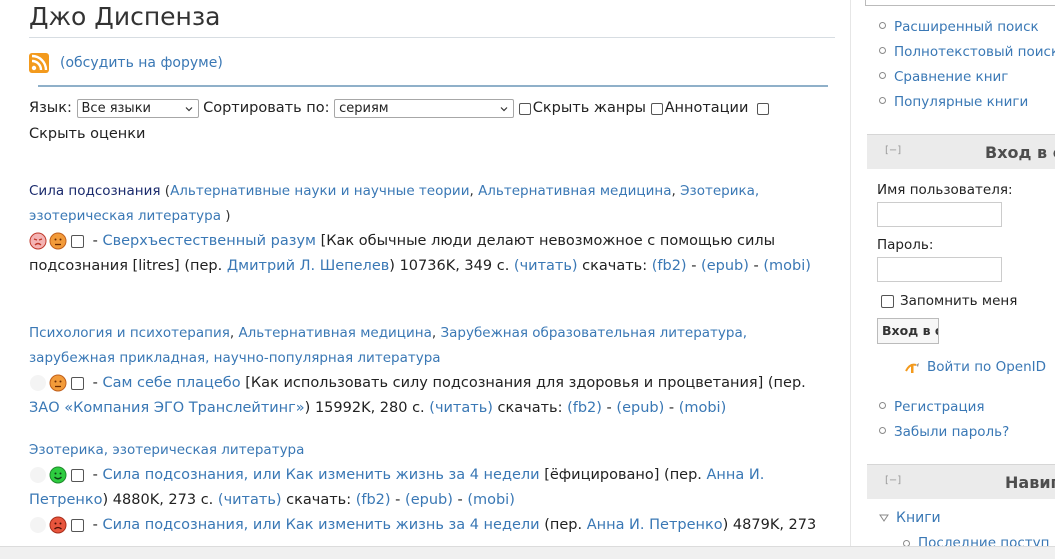 The width and height of the screenshot is (1055, 559). I want to click on book-subtitle: [ёфицировано], so click(602, 475).